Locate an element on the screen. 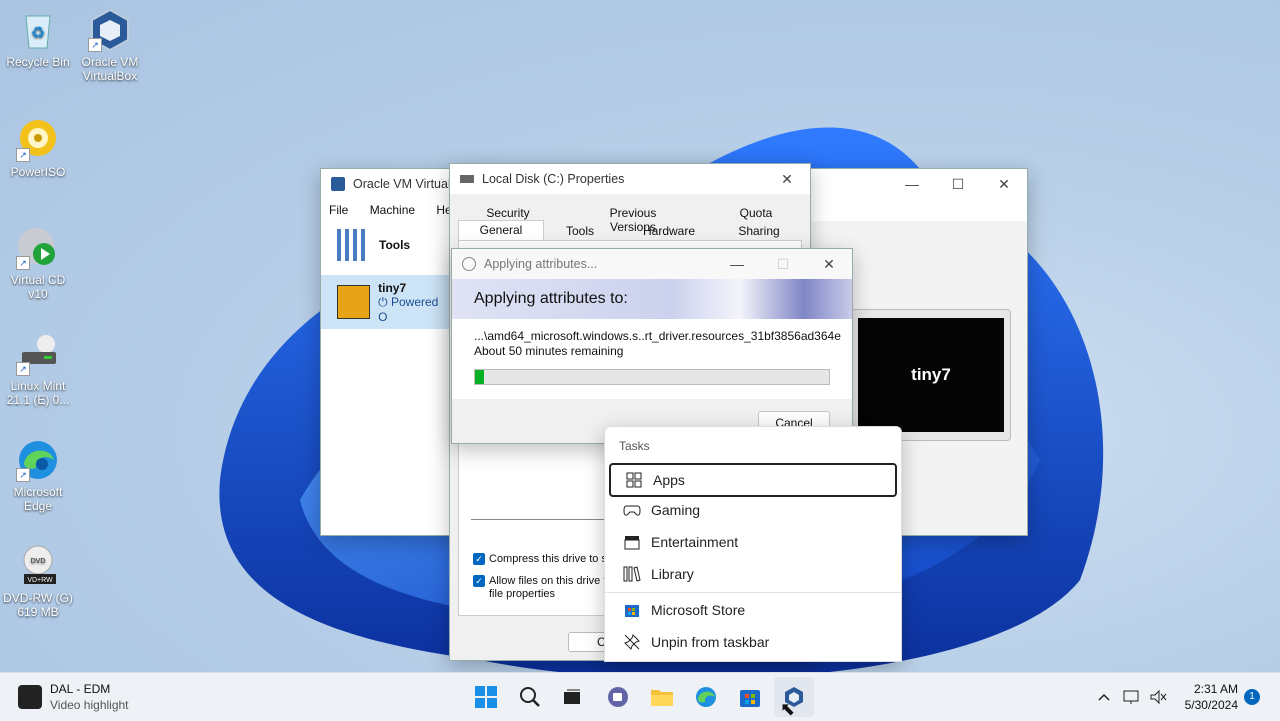 Image resolution: width=1280 pixels, height=721 pixels. tab-security: Security is located at coordinates (508, 213).